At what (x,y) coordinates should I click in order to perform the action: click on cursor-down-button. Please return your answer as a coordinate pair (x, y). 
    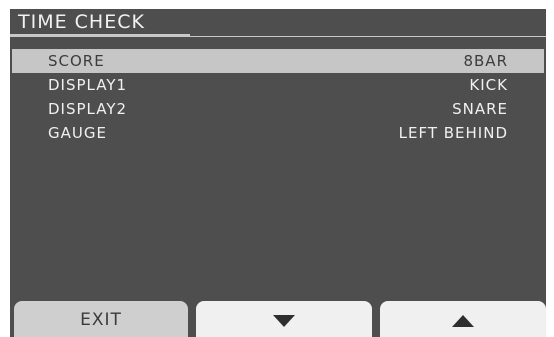
    Looking at the image, I should click on (284, 319).